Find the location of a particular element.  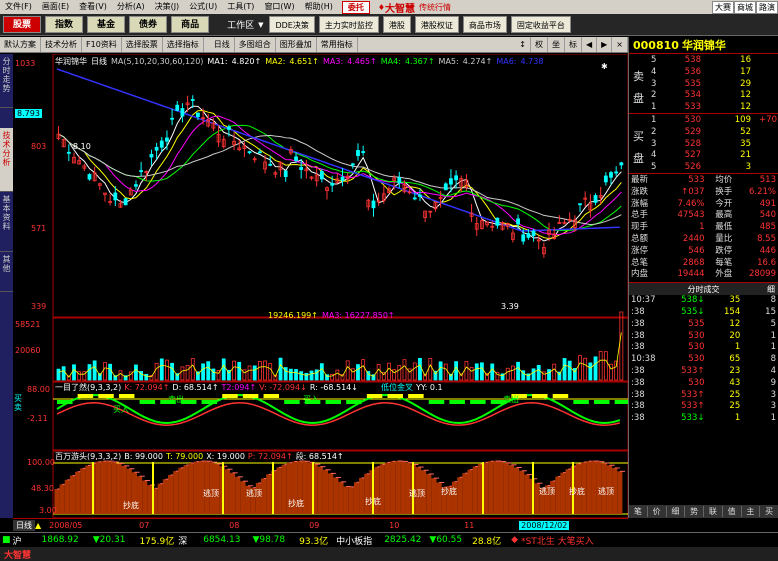

tick-row: :38 533↓ 1 1 is located at coordinates (703, 419).